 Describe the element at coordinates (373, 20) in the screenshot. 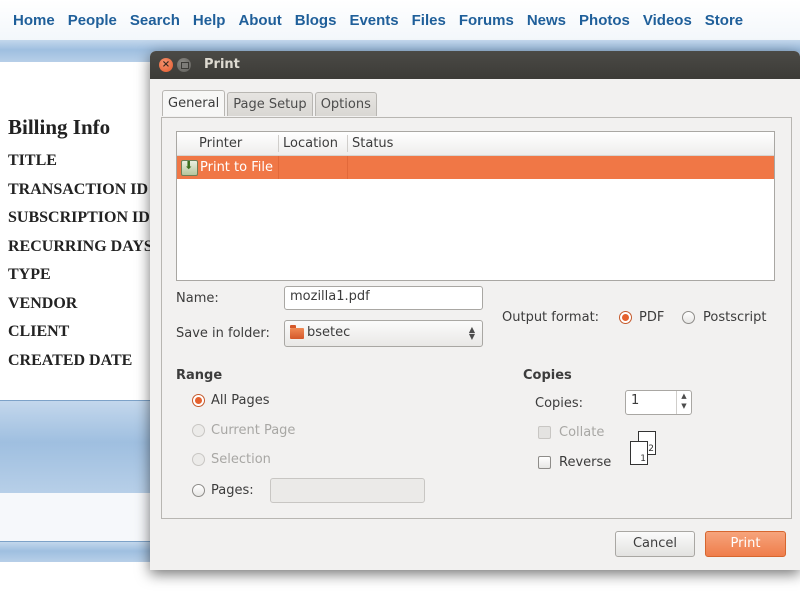

I see `nav-events: Events` at that location.